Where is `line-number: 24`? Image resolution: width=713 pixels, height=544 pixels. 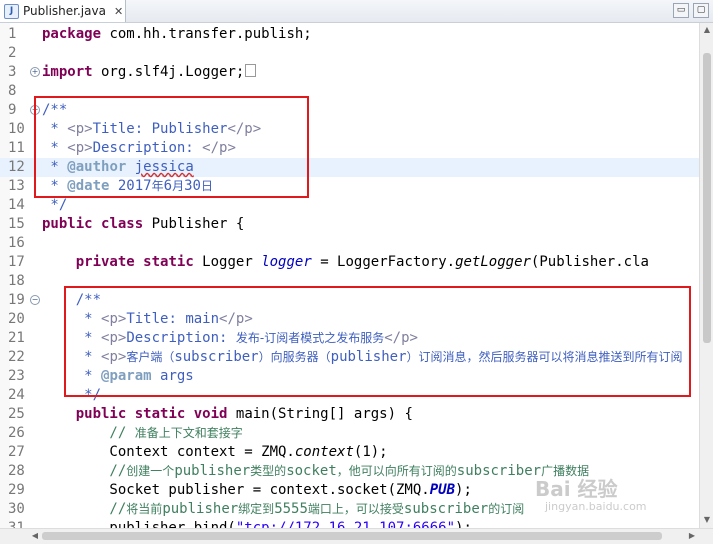 line-number: 24 is located at coordinates (16, 395).